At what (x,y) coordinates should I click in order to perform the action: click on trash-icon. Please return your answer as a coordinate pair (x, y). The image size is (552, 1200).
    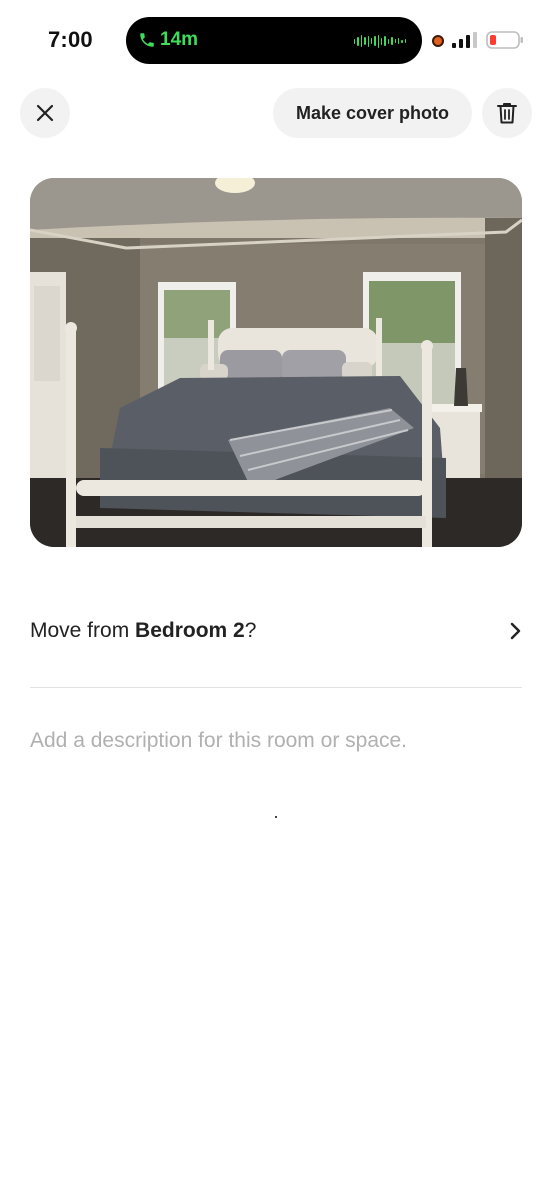
    Looking at the image, I should click on (507, 113).